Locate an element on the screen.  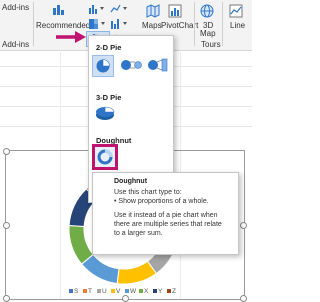
legend-label: V is located at coordinates (118, 291).